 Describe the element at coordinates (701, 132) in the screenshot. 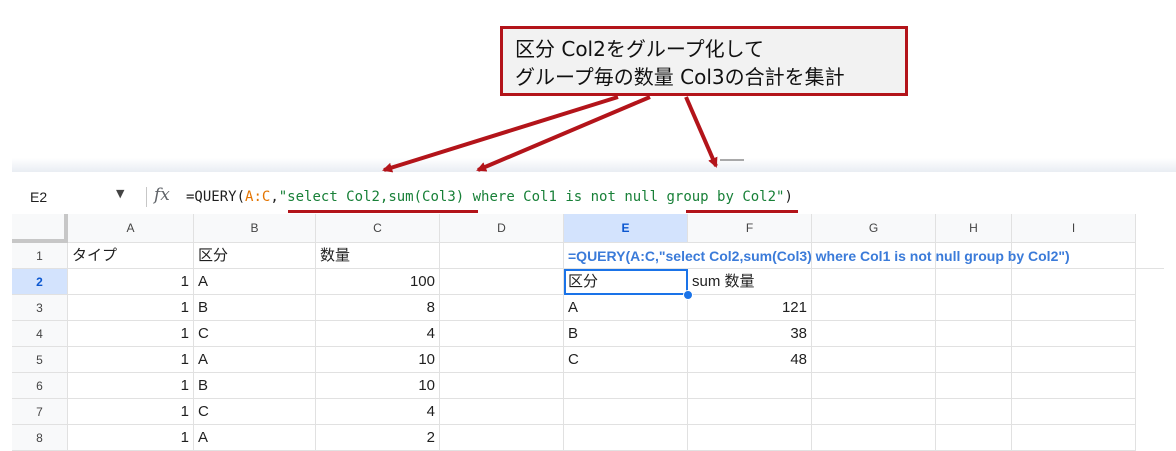

I see `arrow-to-groupby` at that location.